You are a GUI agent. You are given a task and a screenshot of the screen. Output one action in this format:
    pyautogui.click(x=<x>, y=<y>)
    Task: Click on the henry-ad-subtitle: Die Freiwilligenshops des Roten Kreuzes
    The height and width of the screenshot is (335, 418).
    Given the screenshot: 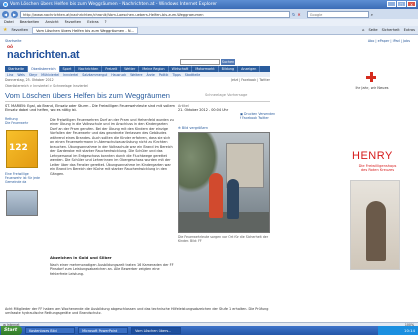 What is the action you would take?
    pyautogui.click(x=377, y=168)
    